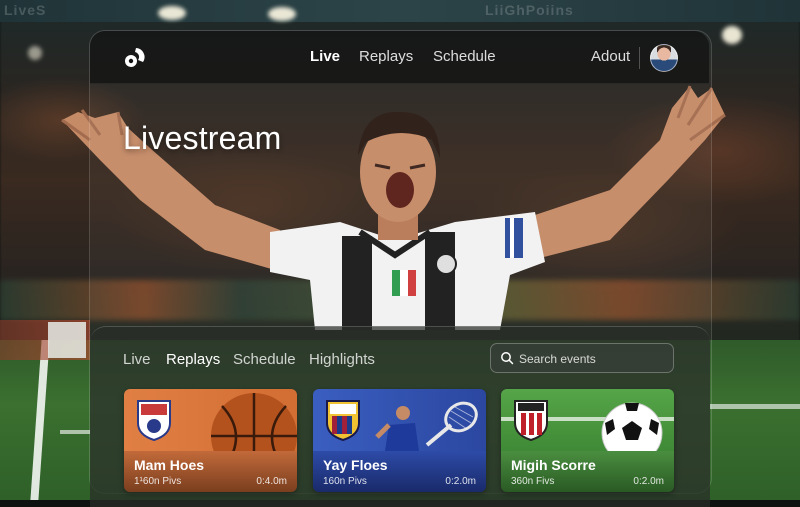 The image size is (800, 507). Describe the element at coordinates (264, 359) in the screenshot. I see `tab-schedule: Schedule` at that location.